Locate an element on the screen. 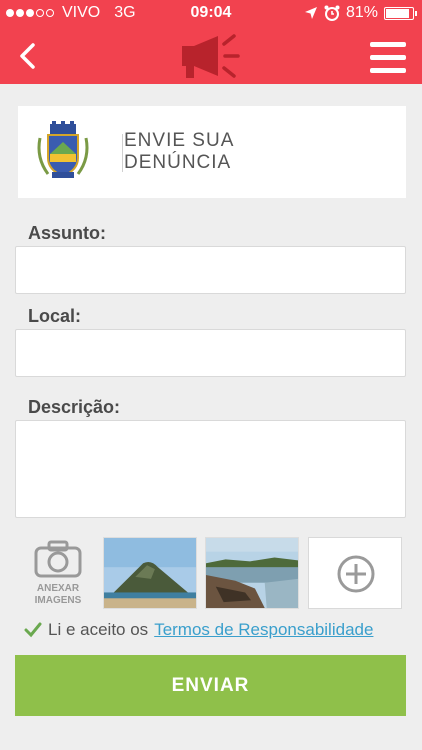 Image resolution: width=422 pixels, height=750 pixels. location-input is located at coordinates (210, 353).